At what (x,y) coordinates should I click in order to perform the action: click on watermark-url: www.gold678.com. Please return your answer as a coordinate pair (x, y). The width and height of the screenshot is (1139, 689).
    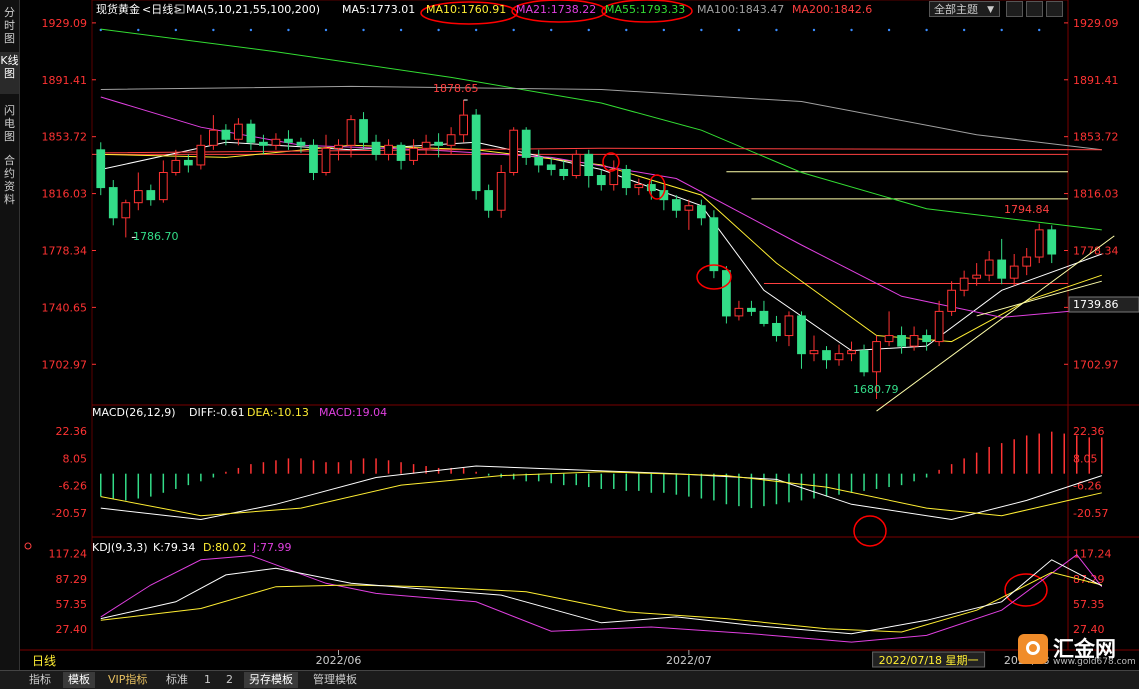
    Looking at the image, I should click on (1094, 662).